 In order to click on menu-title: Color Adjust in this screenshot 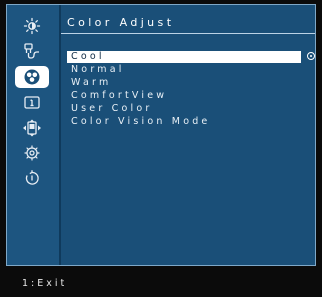, I will do `click(121, 22)`.